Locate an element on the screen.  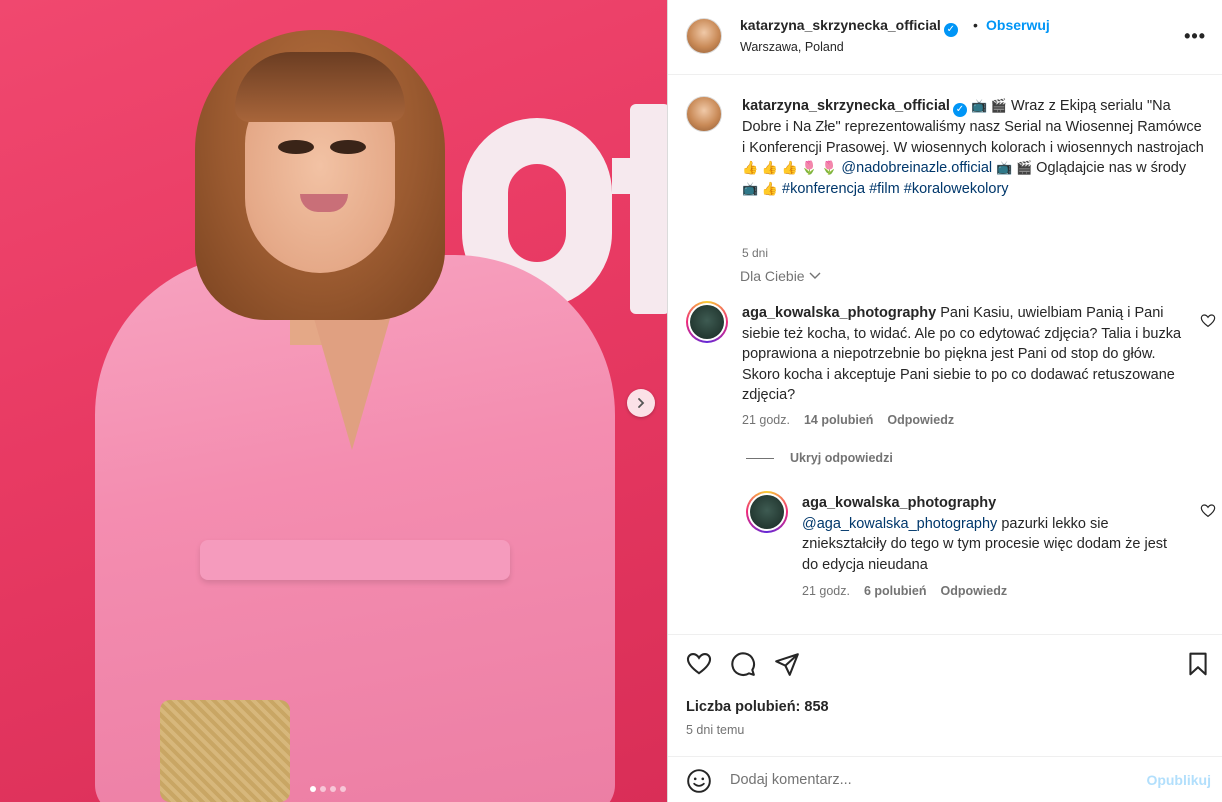
more-options-icon: ••• is located at coordinates (1195, 36).